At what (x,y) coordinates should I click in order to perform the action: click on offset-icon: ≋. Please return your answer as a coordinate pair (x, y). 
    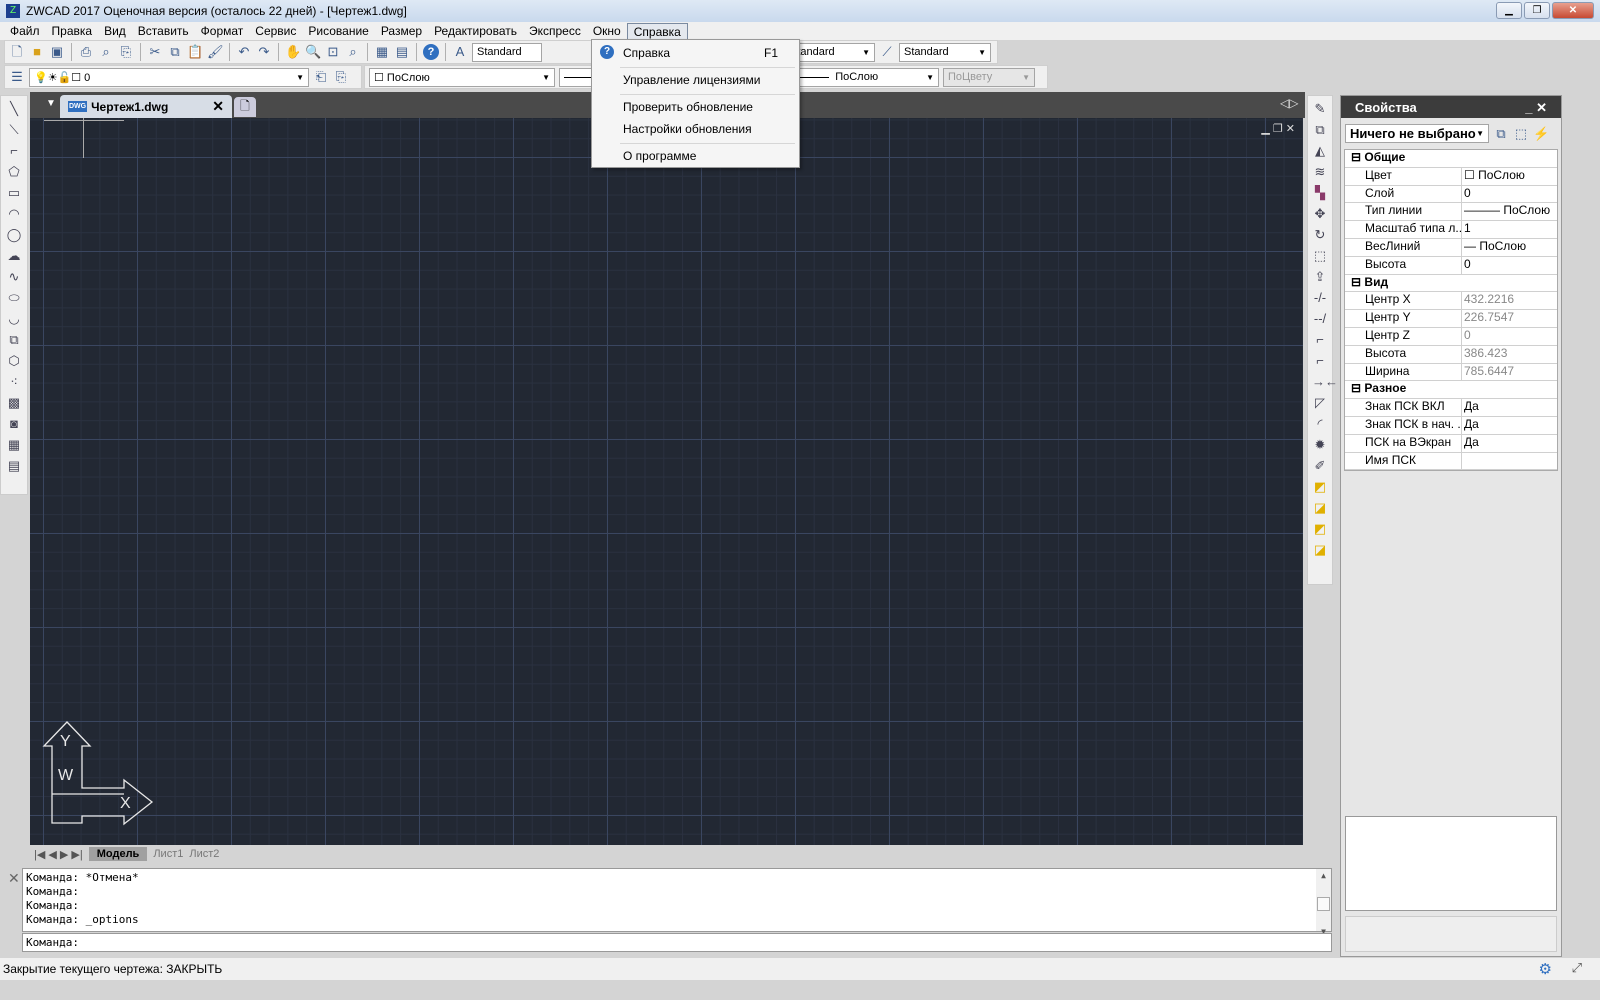
    Looking at the image, I should click on (1320, 172).